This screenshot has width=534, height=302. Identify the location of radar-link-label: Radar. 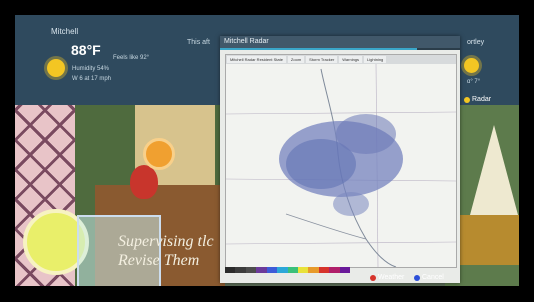
(482, 99).